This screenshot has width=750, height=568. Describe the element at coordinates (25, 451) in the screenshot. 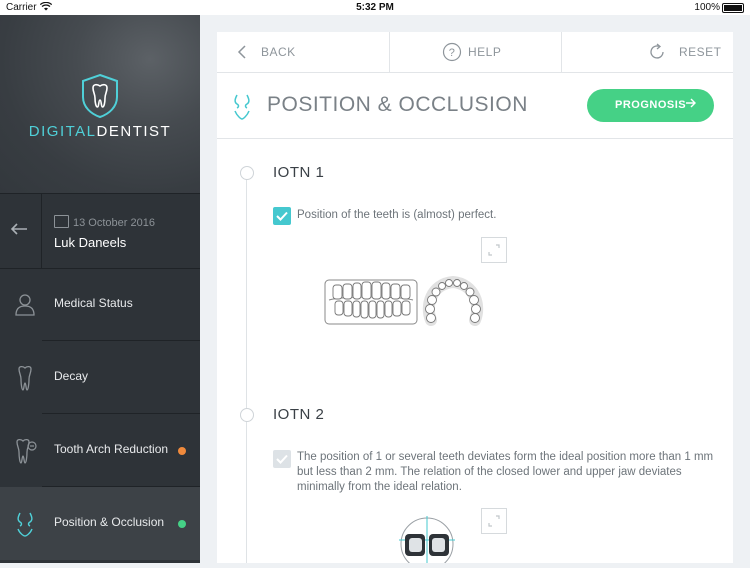

I see `tooth-reduction-icon` at that location.